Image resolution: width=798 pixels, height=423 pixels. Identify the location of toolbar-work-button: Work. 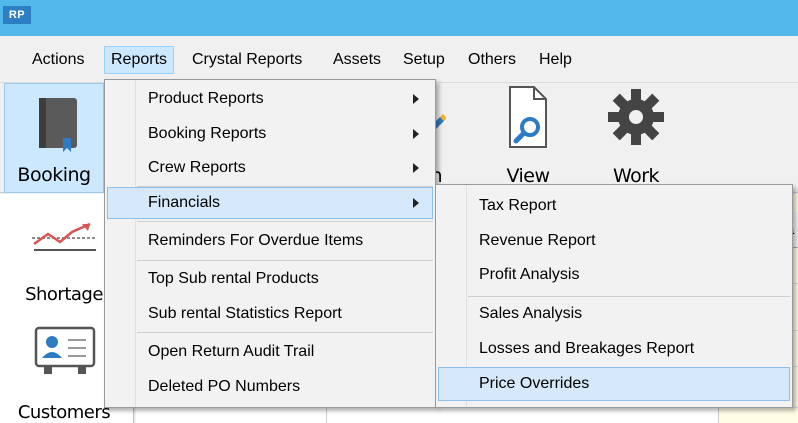
(636, 138).